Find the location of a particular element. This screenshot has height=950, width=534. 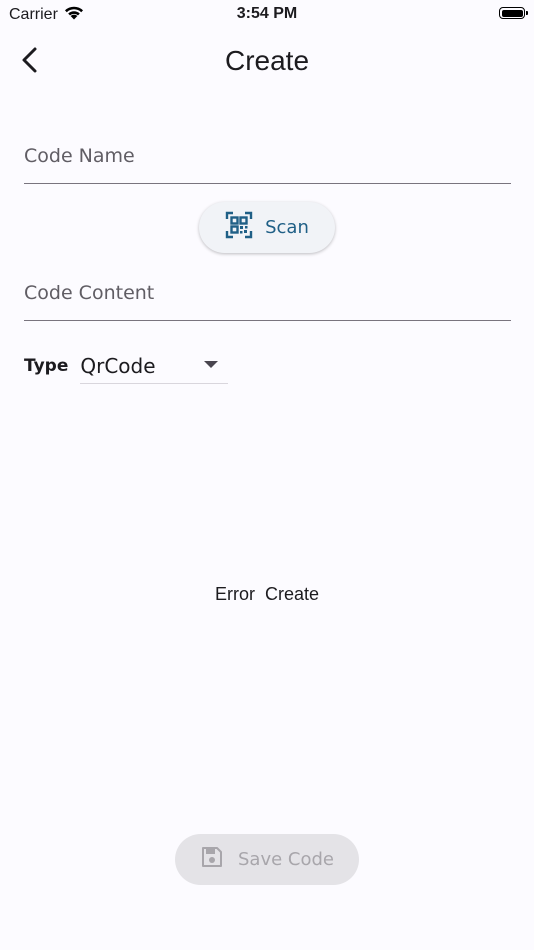

app-bar: Create is located at coordinates (267, 62).